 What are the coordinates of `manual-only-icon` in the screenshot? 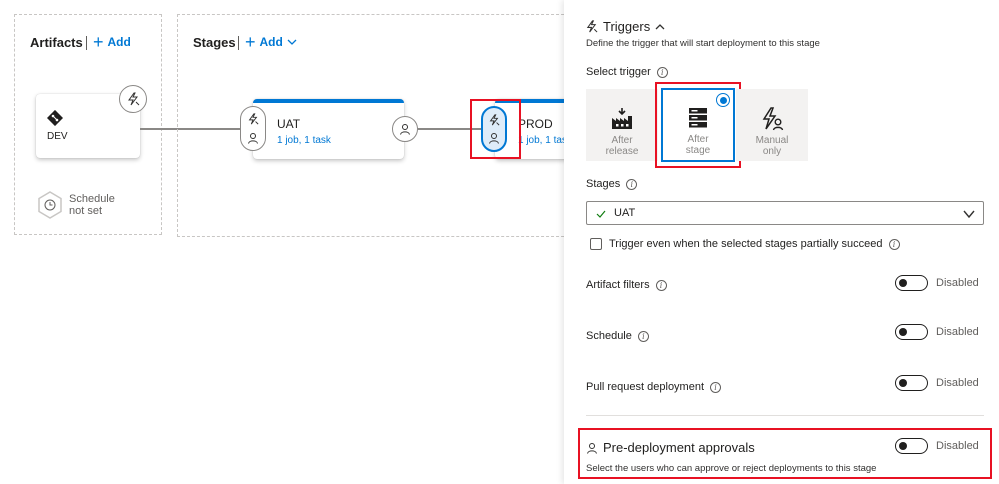 It's located at (773, 119).